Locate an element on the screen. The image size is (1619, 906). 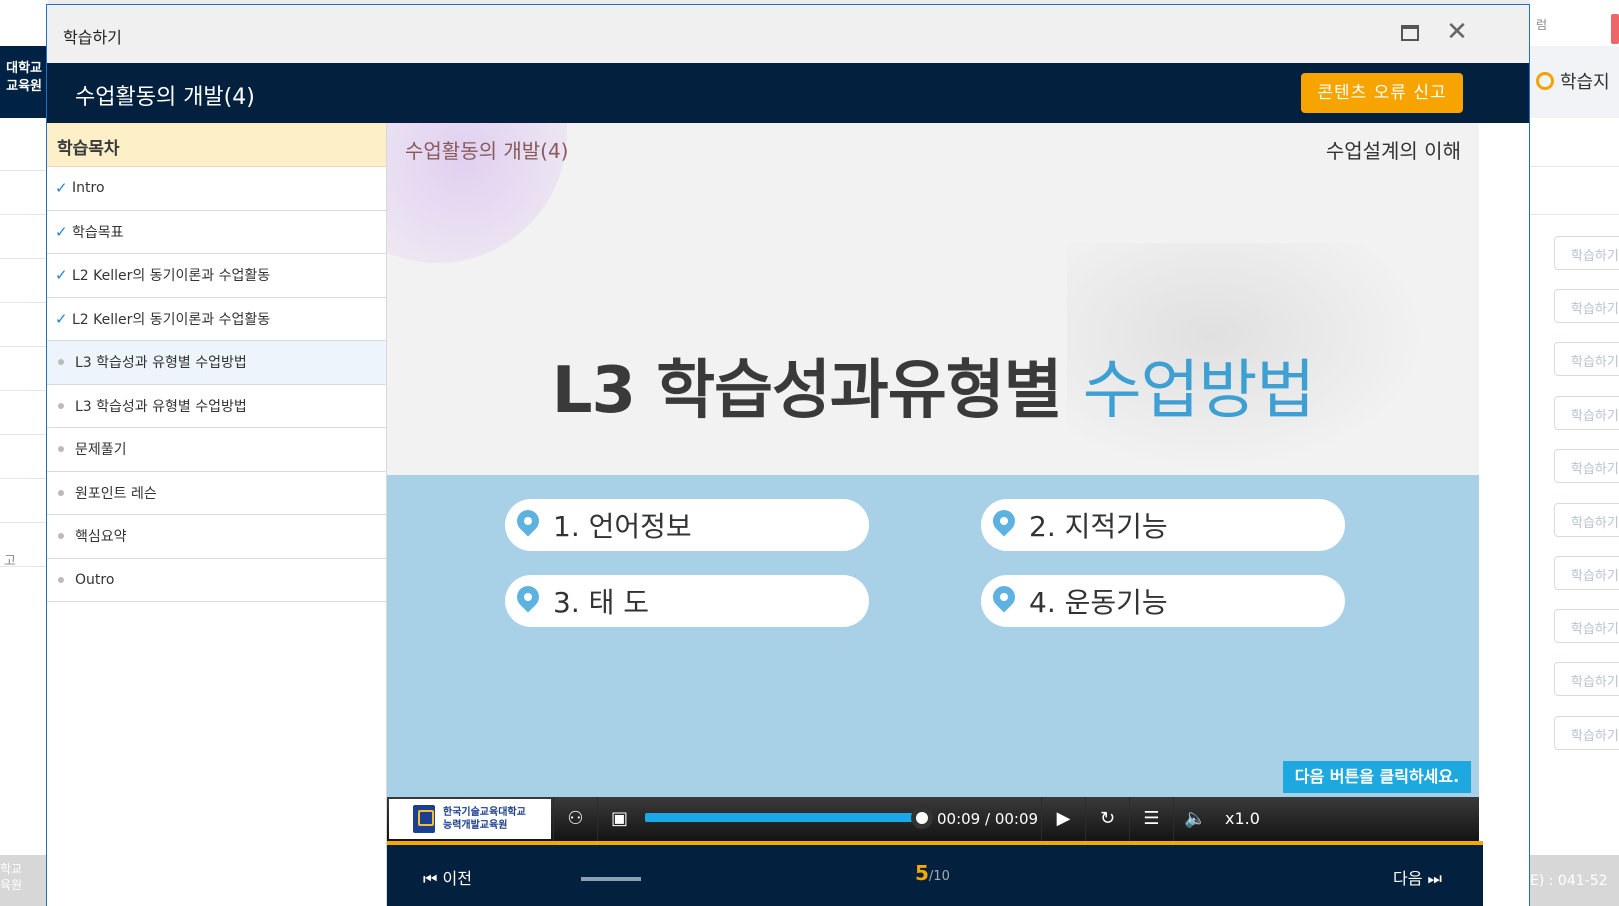
close-icon: ✕ is located at coordinates (1457, 33).